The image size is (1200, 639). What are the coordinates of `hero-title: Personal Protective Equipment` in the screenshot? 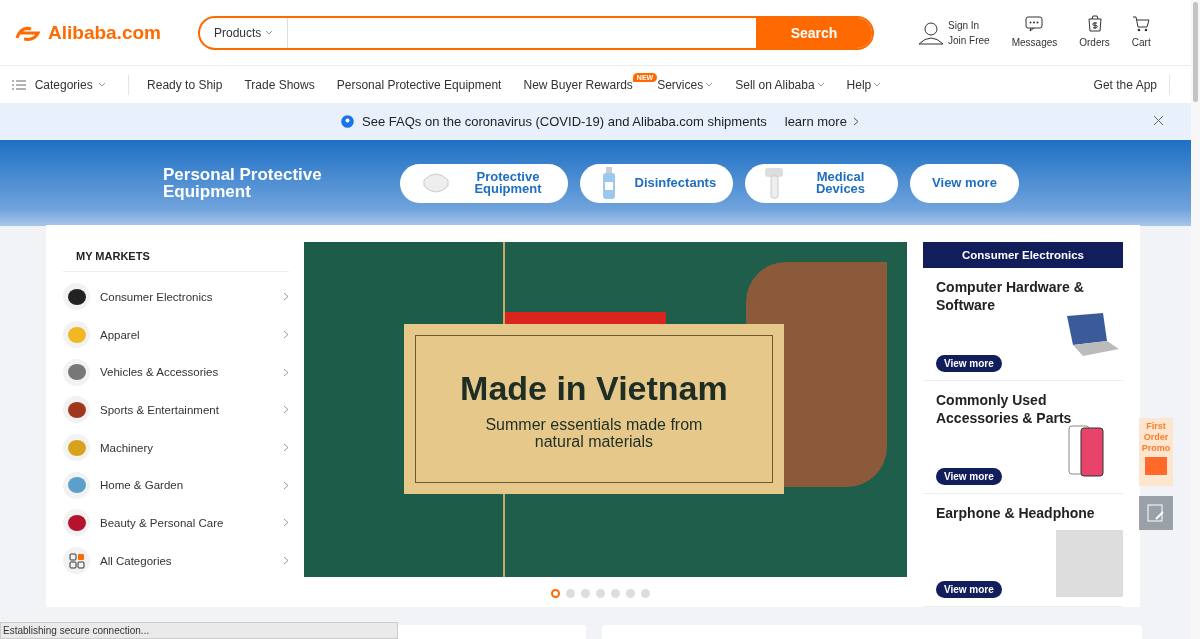 It's located at (243, 183).